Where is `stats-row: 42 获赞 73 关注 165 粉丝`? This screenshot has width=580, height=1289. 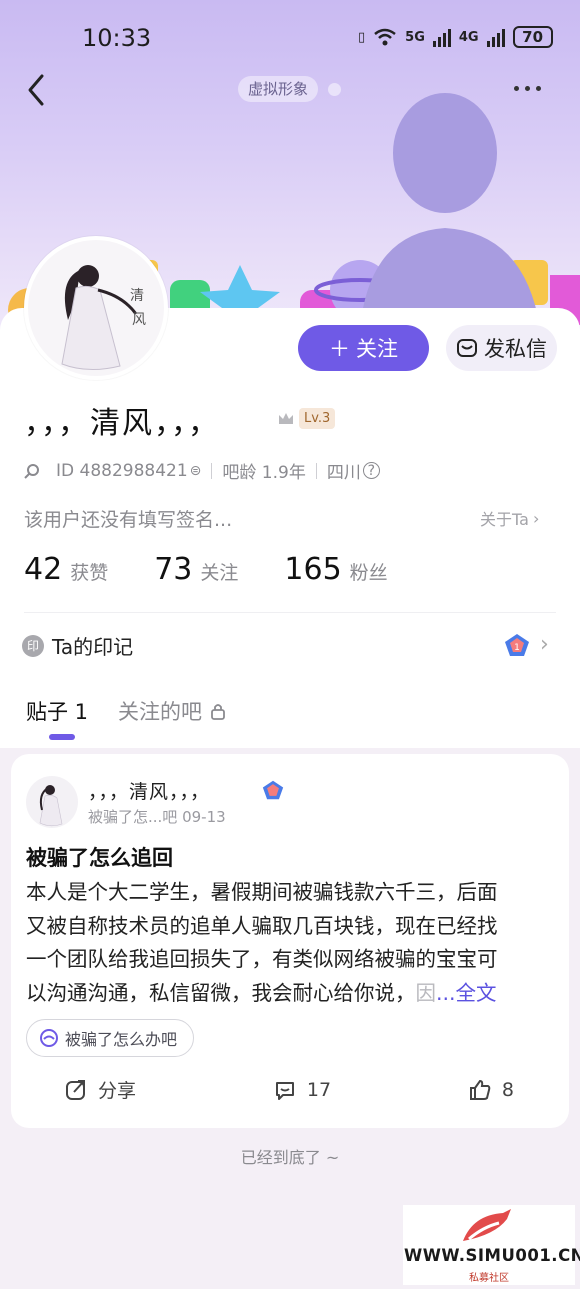
stats-row: 42 获赞 73 关注 165 粉丝 is located at coordinates (229, 569).